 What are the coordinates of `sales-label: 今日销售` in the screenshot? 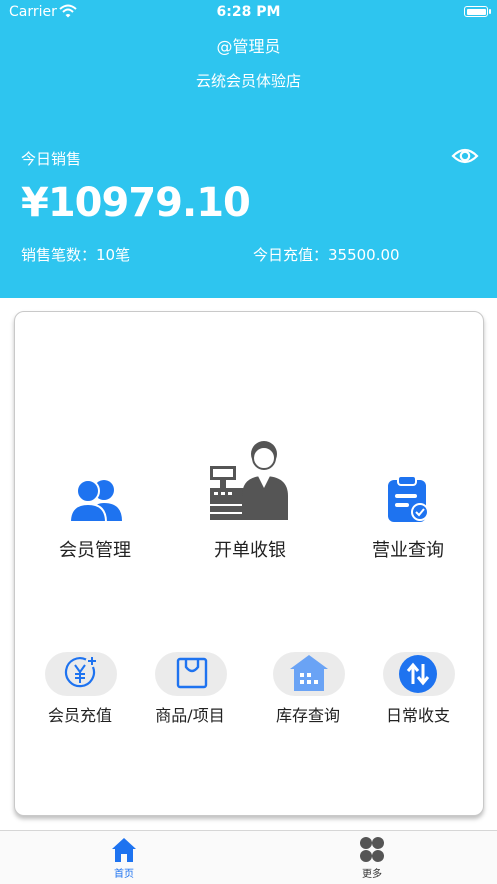 It's located at (51, 159).